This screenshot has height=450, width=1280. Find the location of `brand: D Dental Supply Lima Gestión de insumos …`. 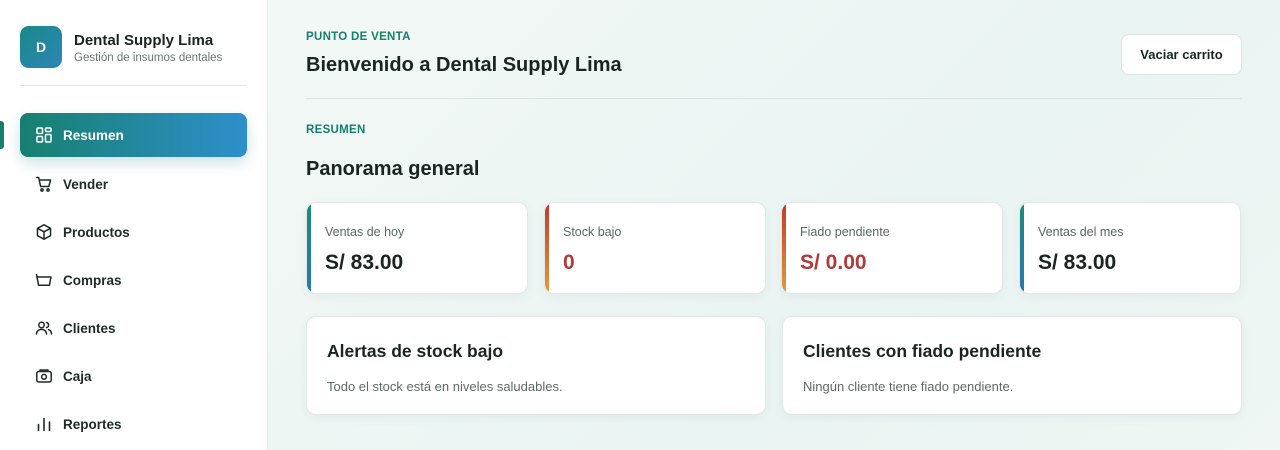

brand: D Dental Supply Lima Gestión de insumos … is located at coordinates (133, 56).